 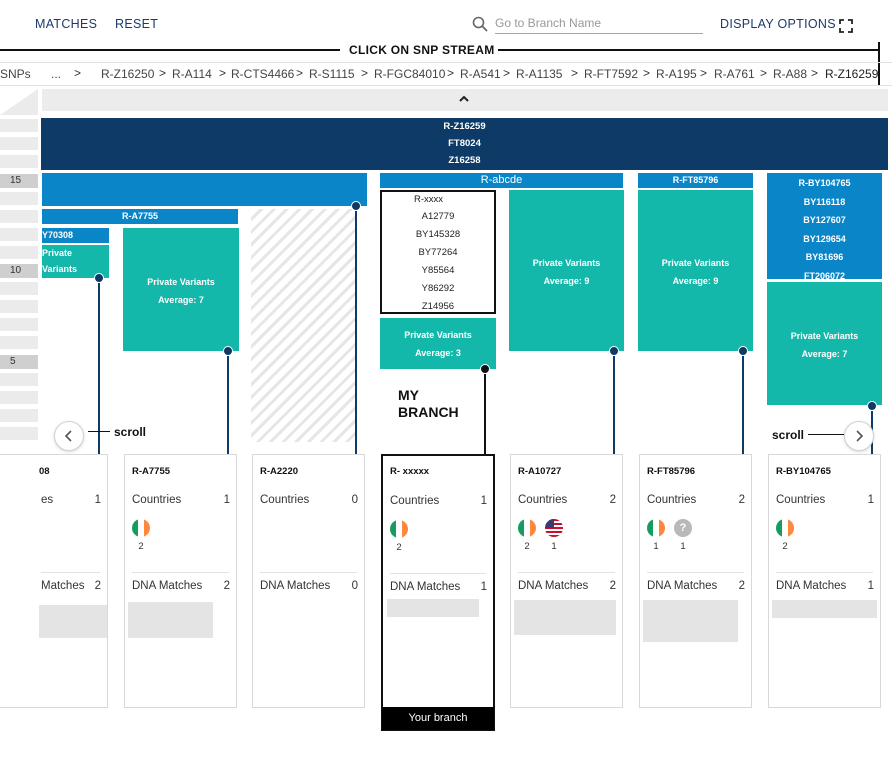 What do you see at coordinates (410, 471) in the screenshot?
I see `card-title: R- xxxxx` at bounding box center [410, 471].